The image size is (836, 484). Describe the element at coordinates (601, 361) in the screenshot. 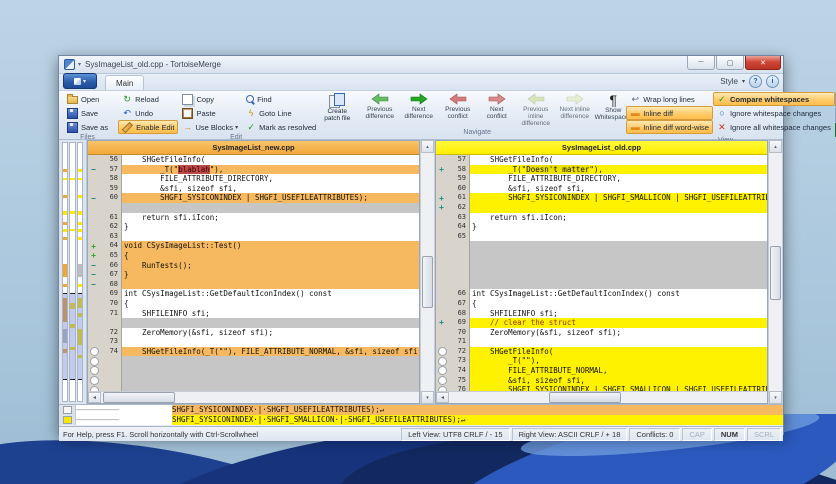

I see `code-line: 73 _T(""),` at that location.